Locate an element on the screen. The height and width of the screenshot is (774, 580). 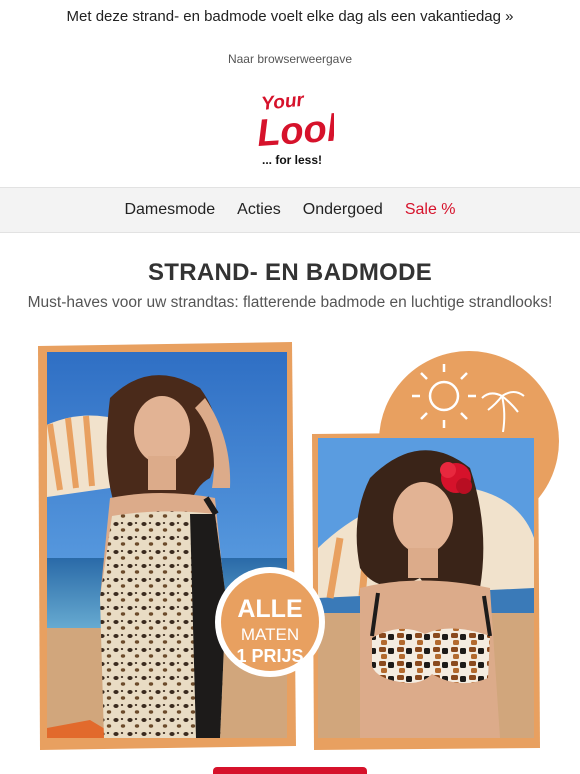
page-title: STRAND- EN BADMODE is located at coordinates (290, 272).